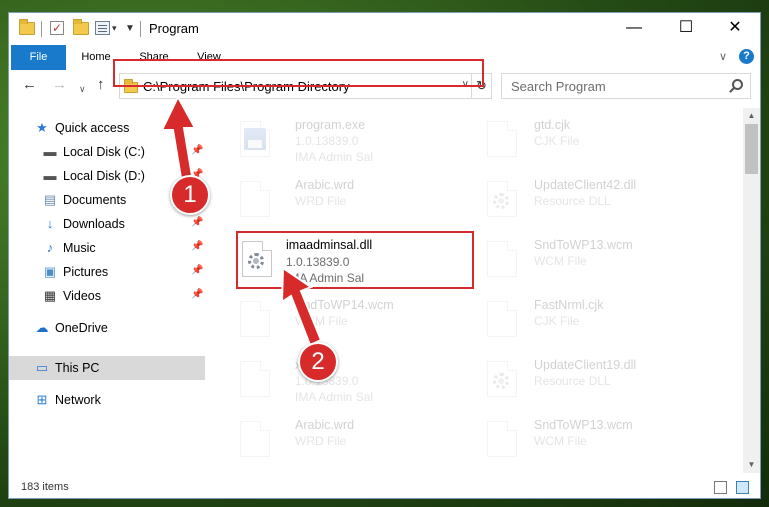  Describe the element at coordinates (634, 28) in the screenshot. I see `minimize-button: —` at that location.